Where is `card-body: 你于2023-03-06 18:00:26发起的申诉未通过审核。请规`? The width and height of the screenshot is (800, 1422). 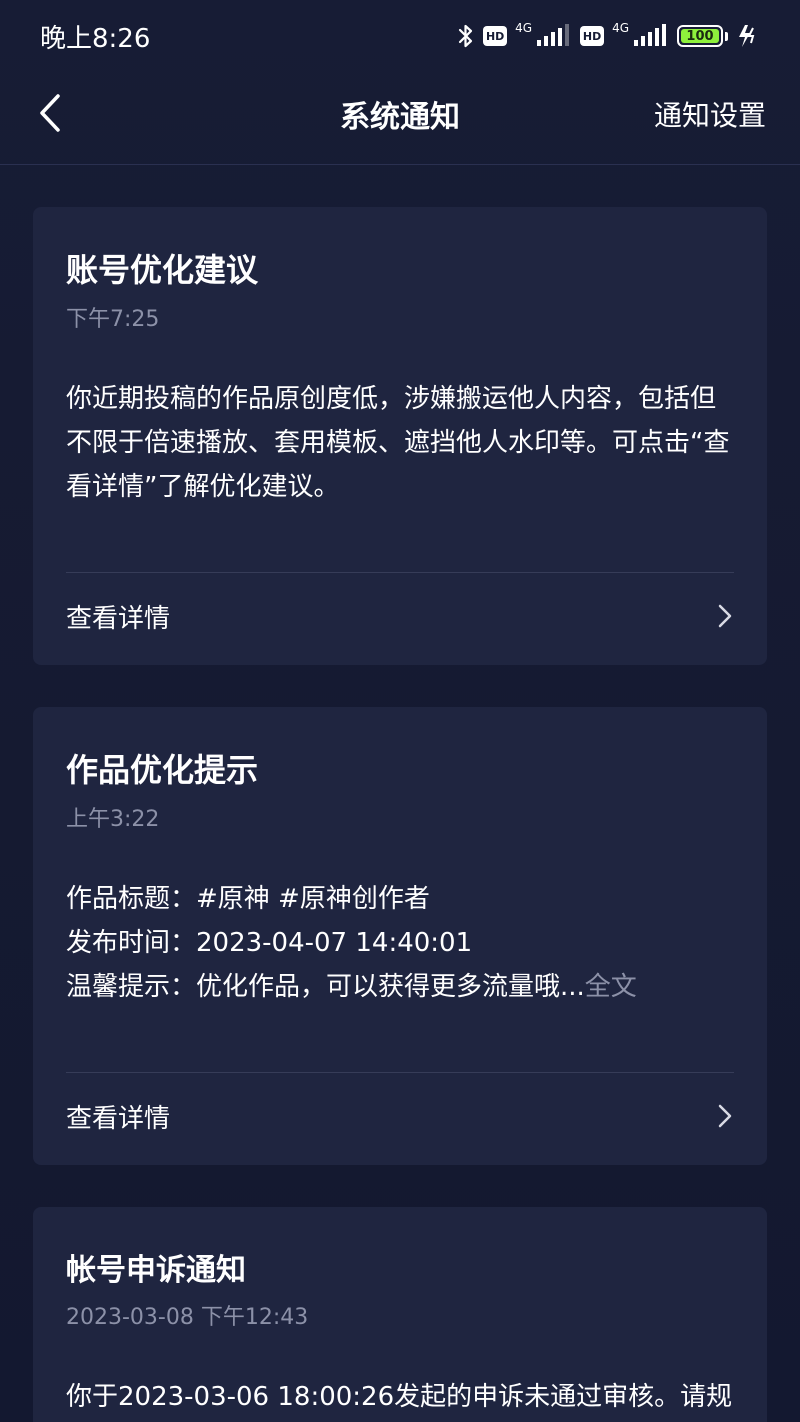 card-body: 你于2023-03-06 18:00:26发起的申诉未通过审核。请规 is located at coordinates (400, 1397).